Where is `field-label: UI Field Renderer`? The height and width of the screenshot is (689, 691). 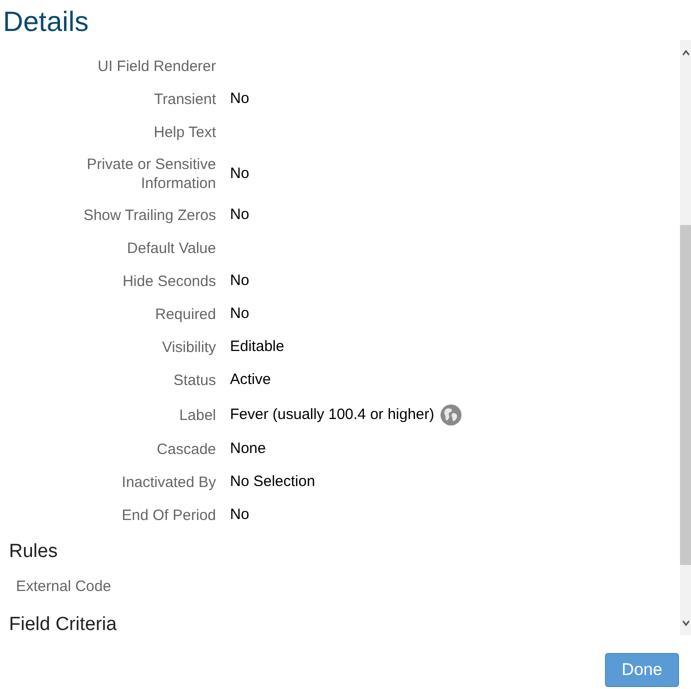
field-label: UI Field Renderer is located at coordinates (156, 66).